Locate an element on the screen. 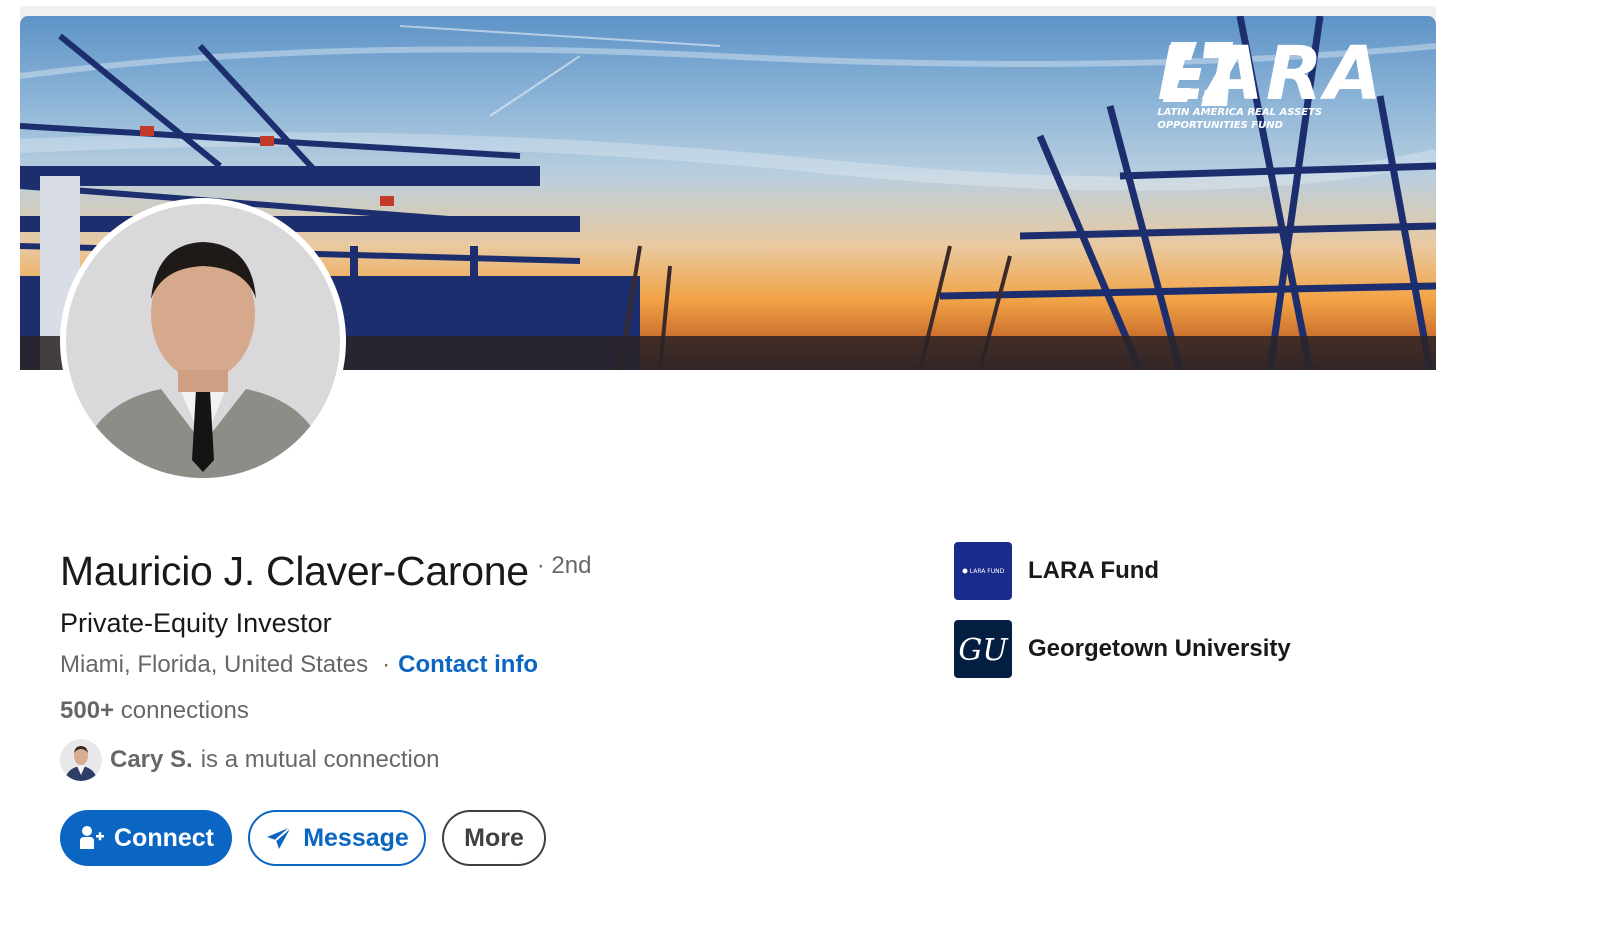  contact-info-link: Contact info is located at coordinates (468, 665).